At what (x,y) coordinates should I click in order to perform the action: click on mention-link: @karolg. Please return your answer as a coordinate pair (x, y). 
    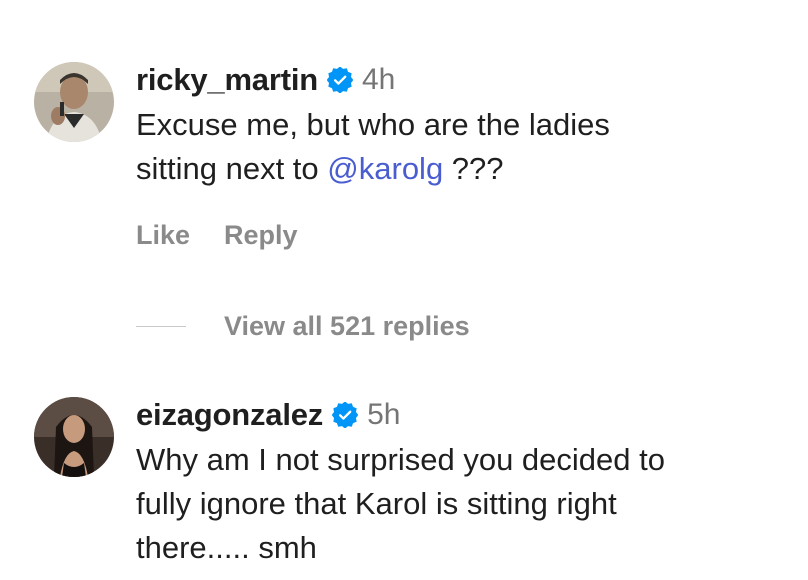
    Looking at the image, I should click on (385, 168).